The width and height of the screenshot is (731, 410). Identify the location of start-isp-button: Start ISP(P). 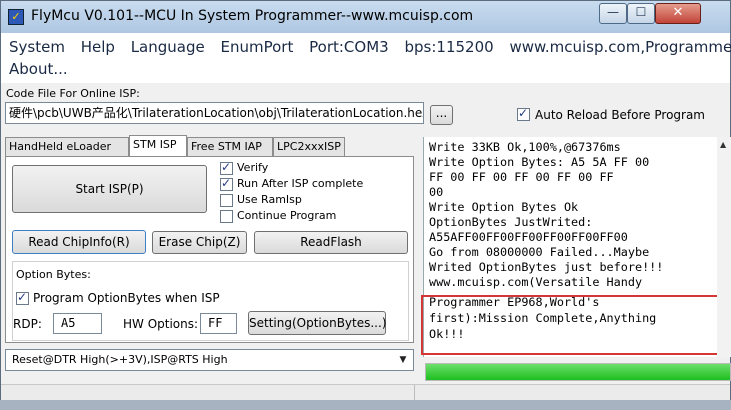
(109, 189).